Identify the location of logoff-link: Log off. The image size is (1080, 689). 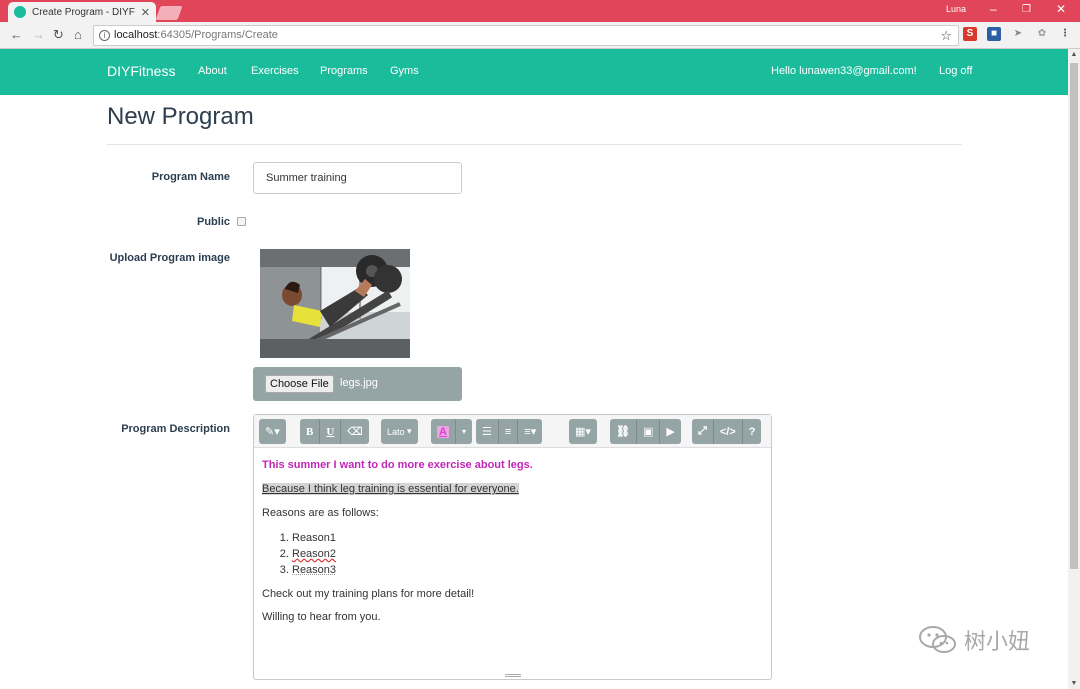
(955, 71).